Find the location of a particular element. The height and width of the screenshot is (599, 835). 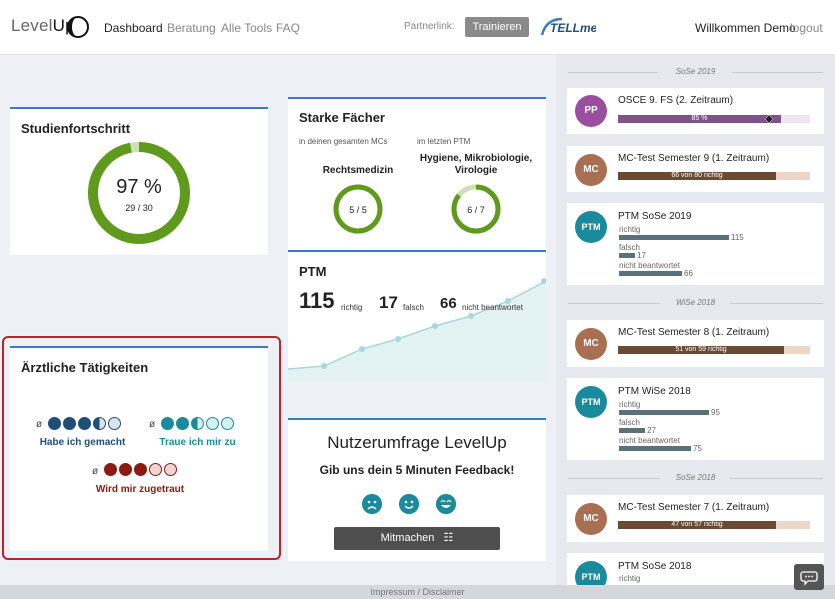

value-richtig: 115 is located at coordinates (737, 237).